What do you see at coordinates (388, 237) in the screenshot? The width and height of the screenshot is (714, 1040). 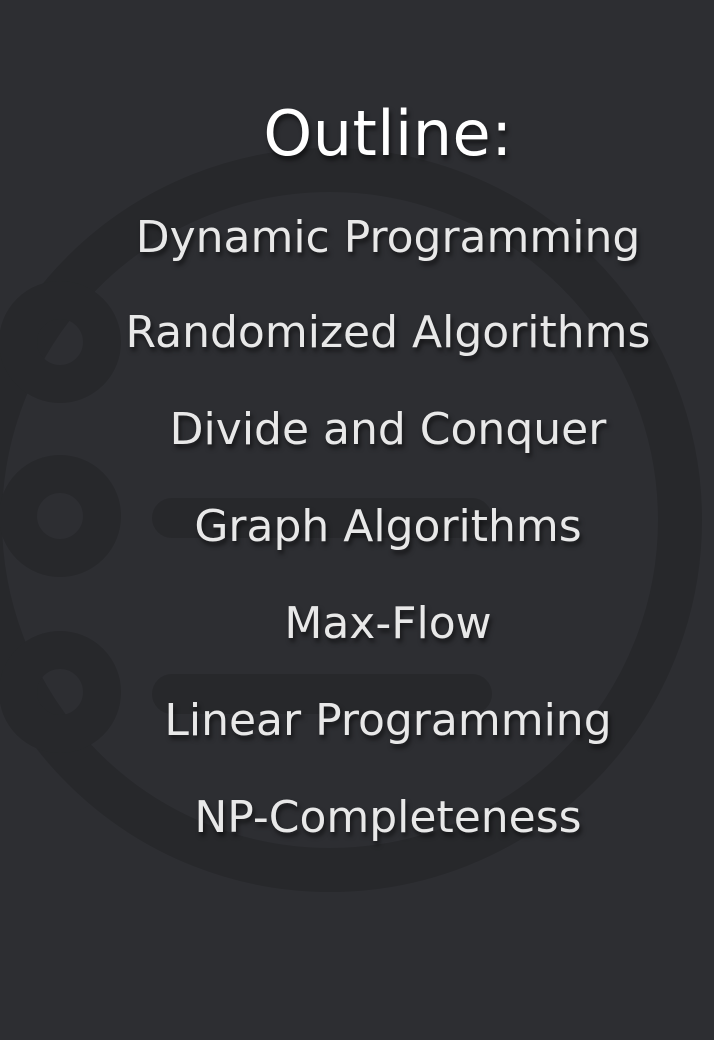 I see `outline-item-dynamic-programming: Dynamic Programming` at bounding box center [388, 237].